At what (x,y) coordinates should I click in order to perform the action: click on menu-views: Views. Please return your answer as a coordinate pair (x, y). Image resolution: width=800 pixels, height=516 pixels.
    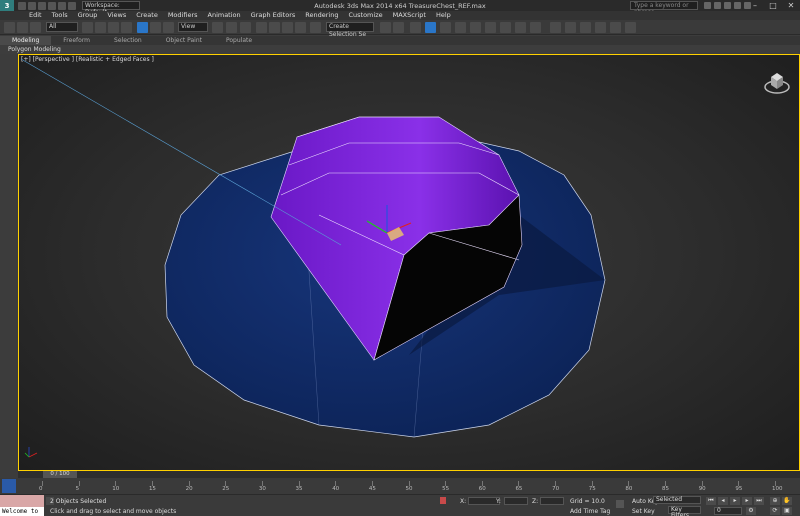
    Looking at the image, I should click on (116, 15).